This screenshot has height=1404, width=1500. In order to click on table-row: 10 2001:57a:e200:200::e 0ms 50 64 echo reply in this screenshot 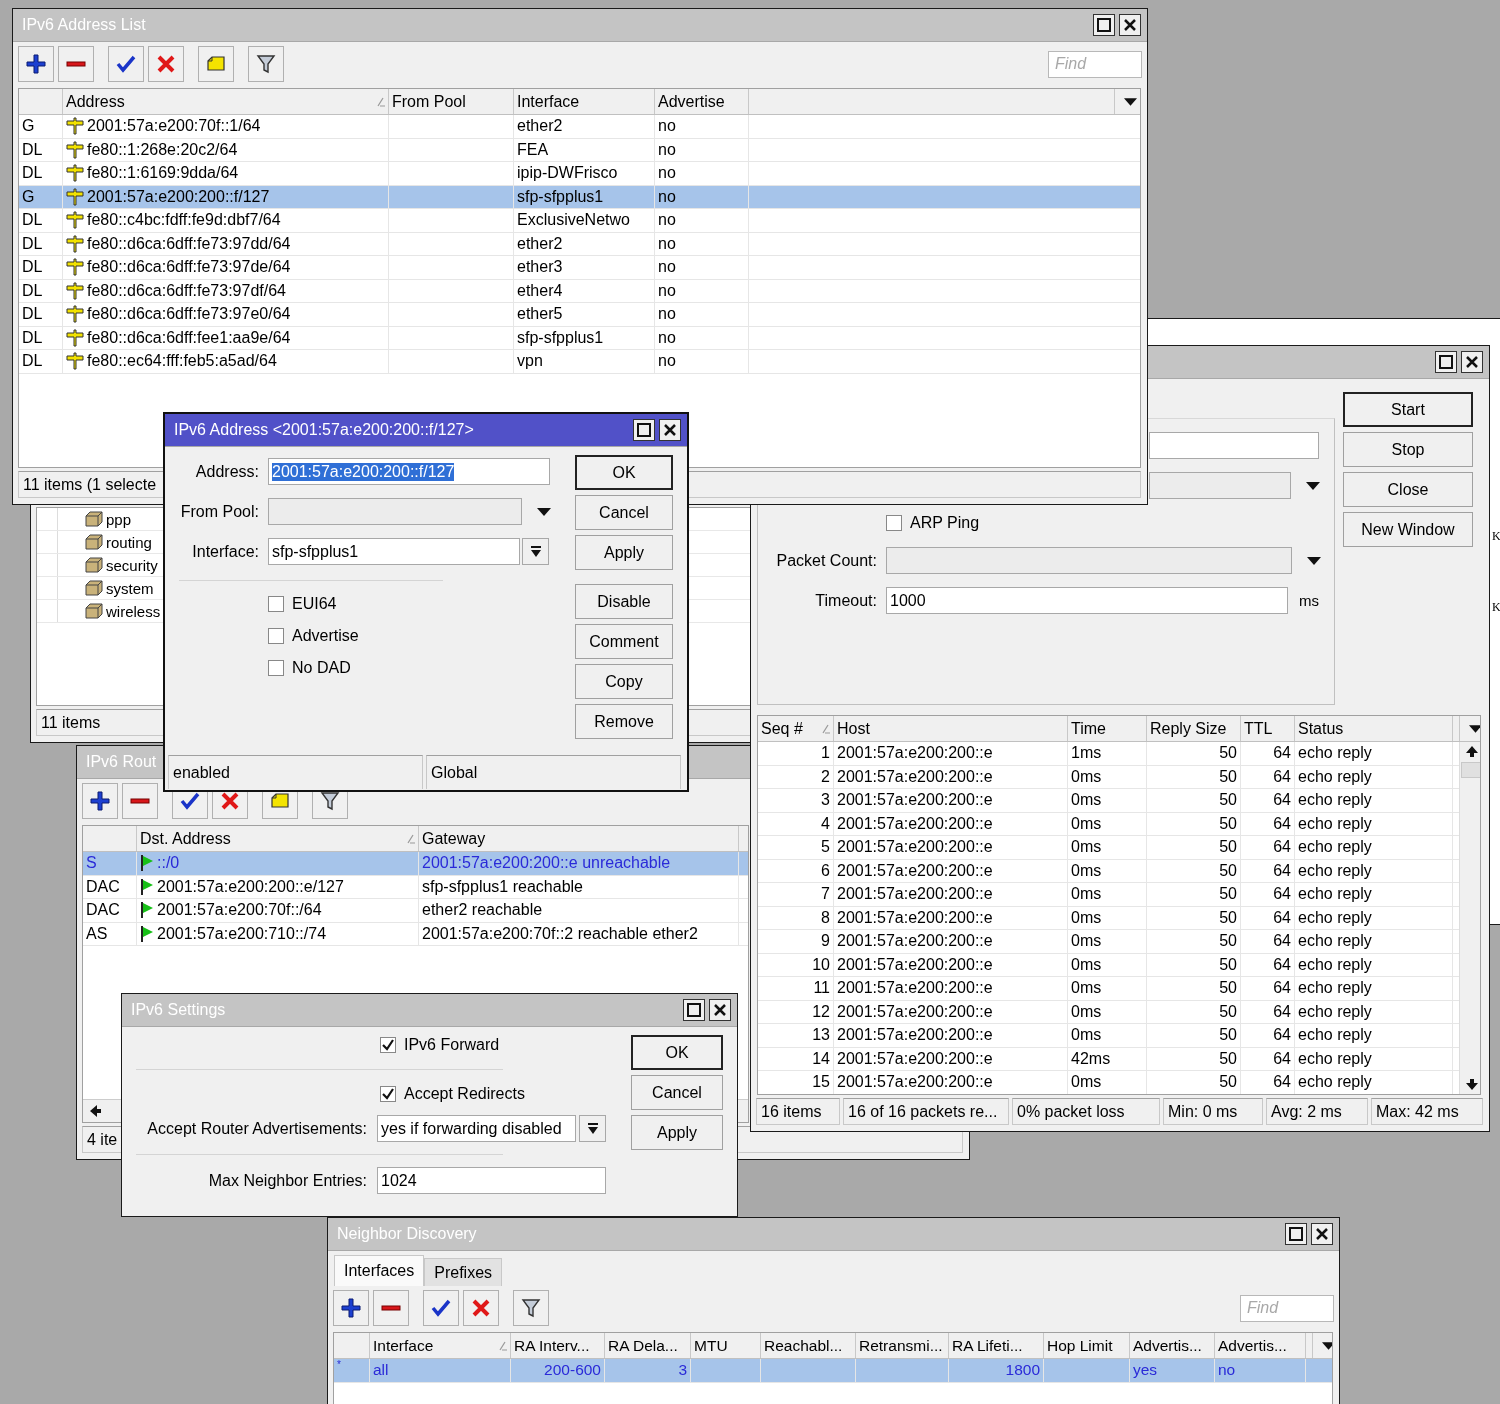, I will do `click(1108, 965)`.